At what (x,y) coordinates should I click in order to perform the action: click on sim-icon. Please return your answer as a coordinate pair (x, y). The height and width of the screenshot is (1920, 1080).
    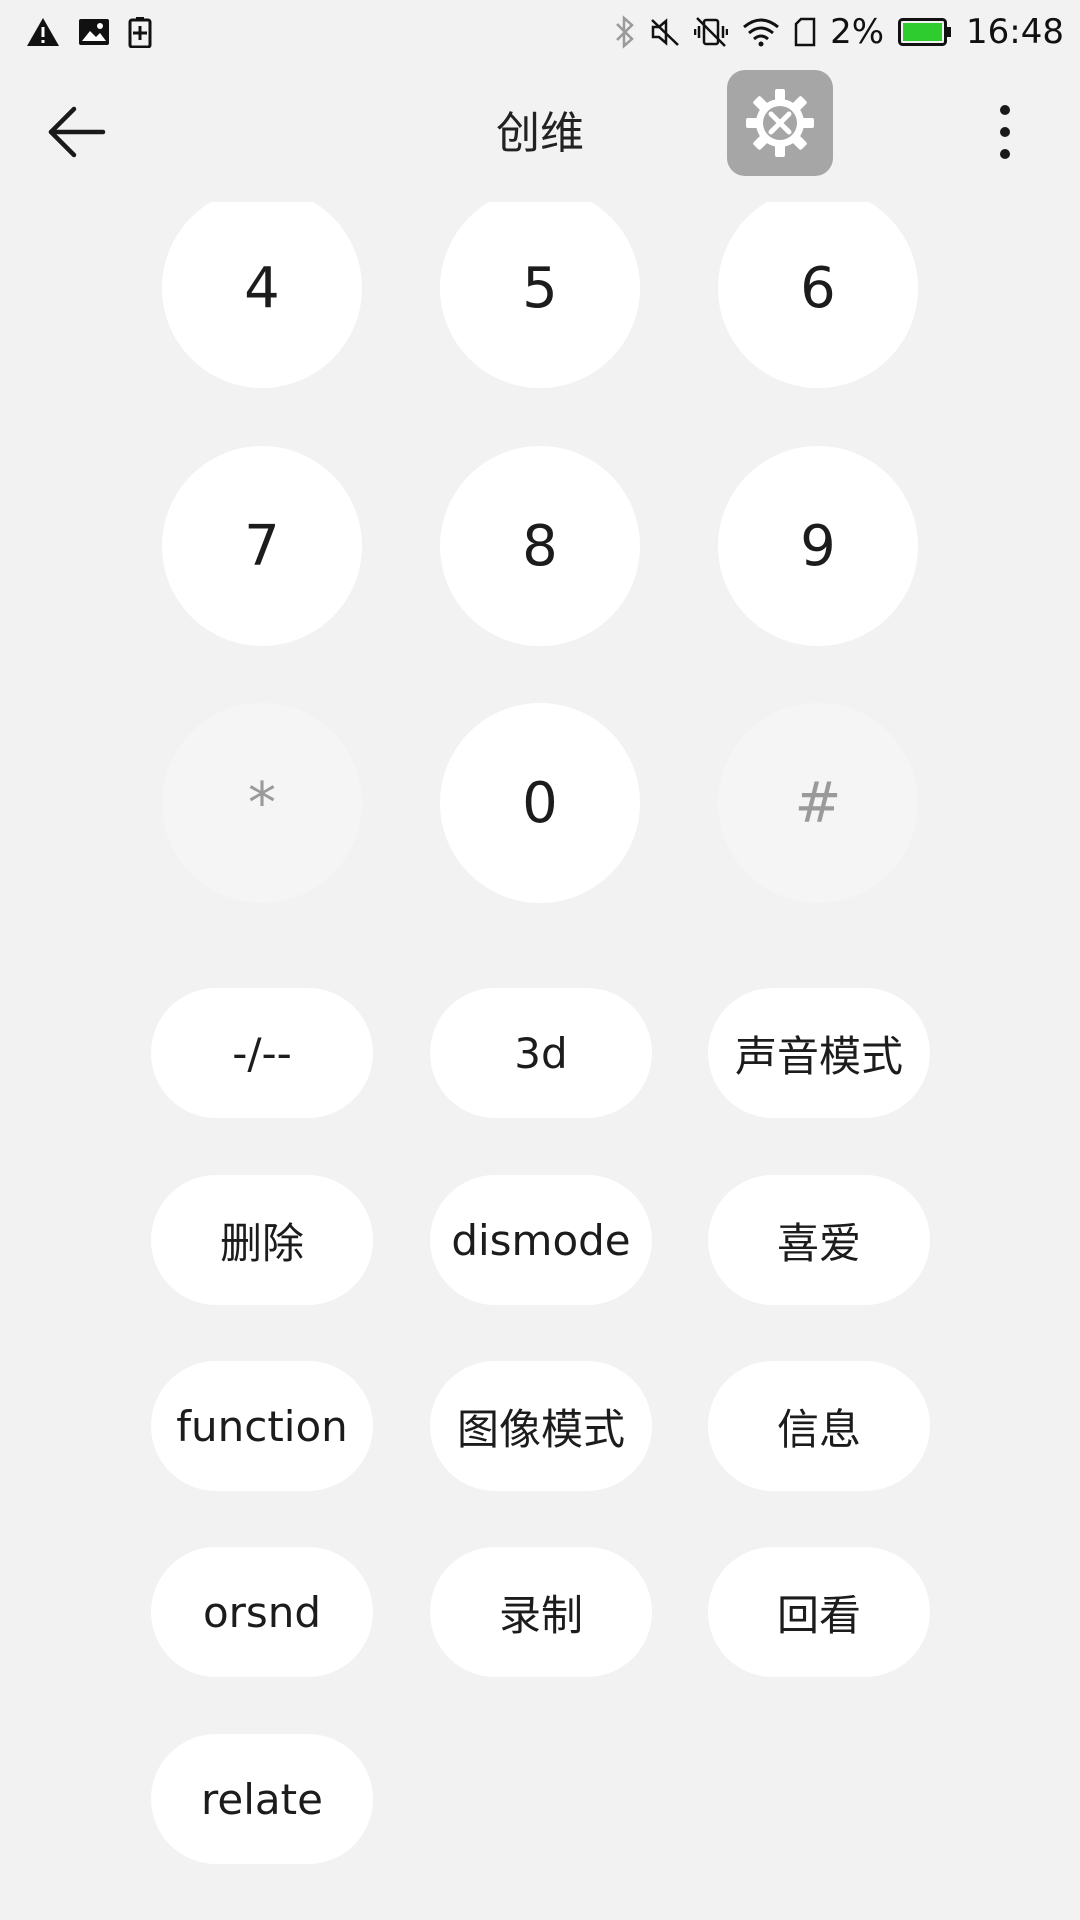
    Looking at the image, I should click on (805, 32).